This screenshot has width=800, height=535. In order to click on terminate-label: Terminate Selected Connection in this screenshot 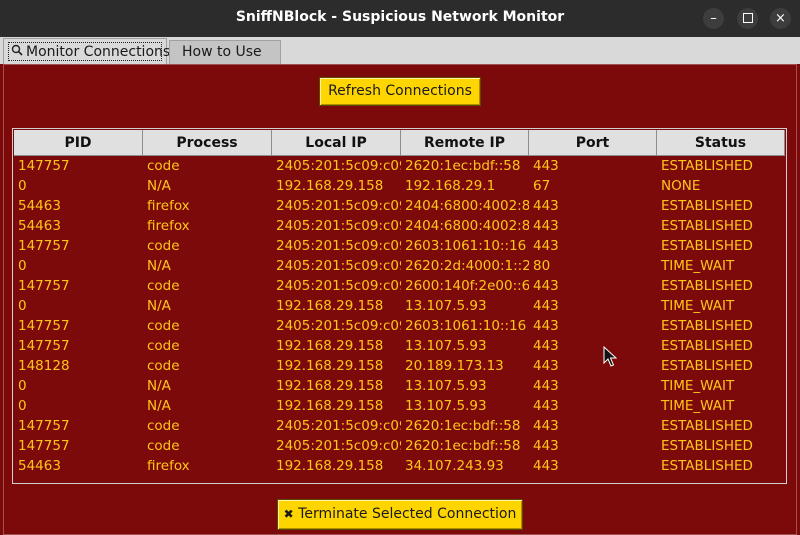, I will do `click(407, 514)`.